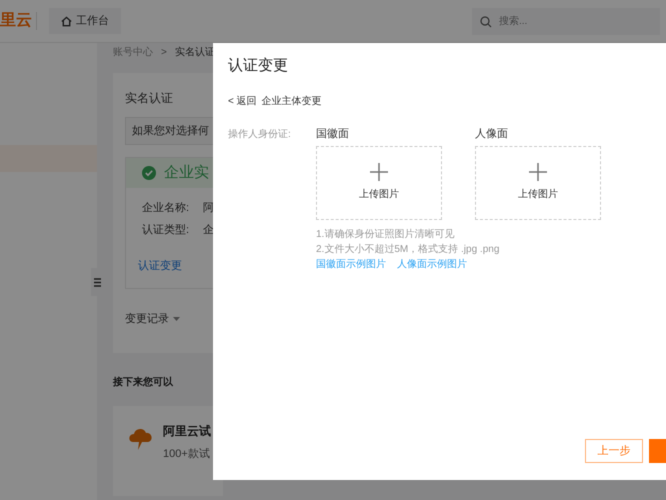  Describe the element at coordinates (66, 21) in the screenshot. I see `home-icon` at that location.